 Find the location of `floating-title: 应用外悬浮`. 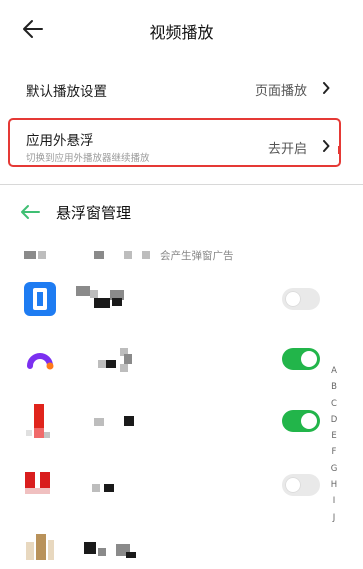

floating-title: 应用外悬浮 is located at coordinates (60, 141).